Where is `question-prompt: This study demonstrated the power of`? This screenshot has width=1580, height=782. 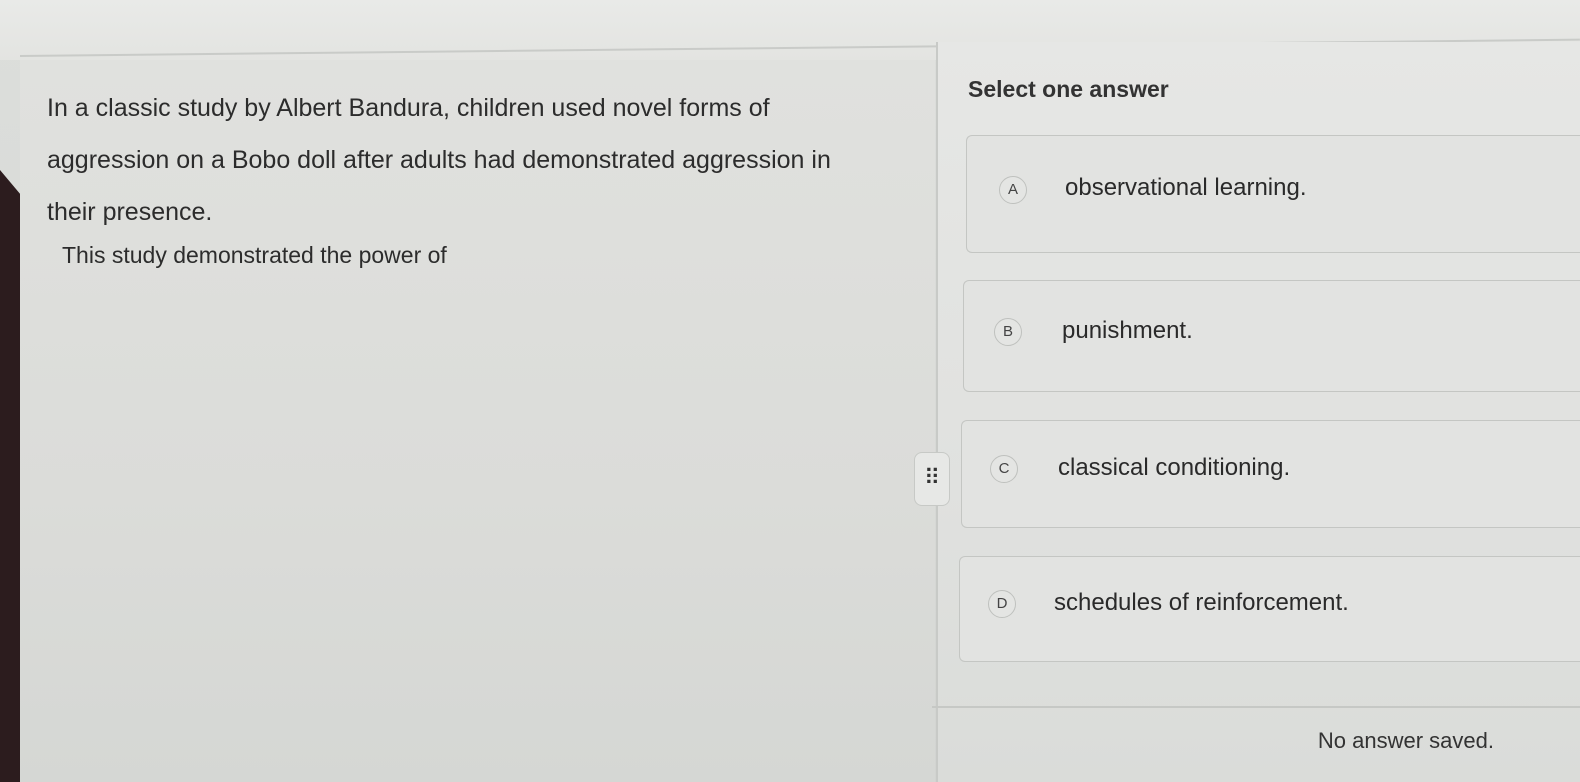 question-prompt: This study demonstrated the power of is located at coordinates (254, 255).